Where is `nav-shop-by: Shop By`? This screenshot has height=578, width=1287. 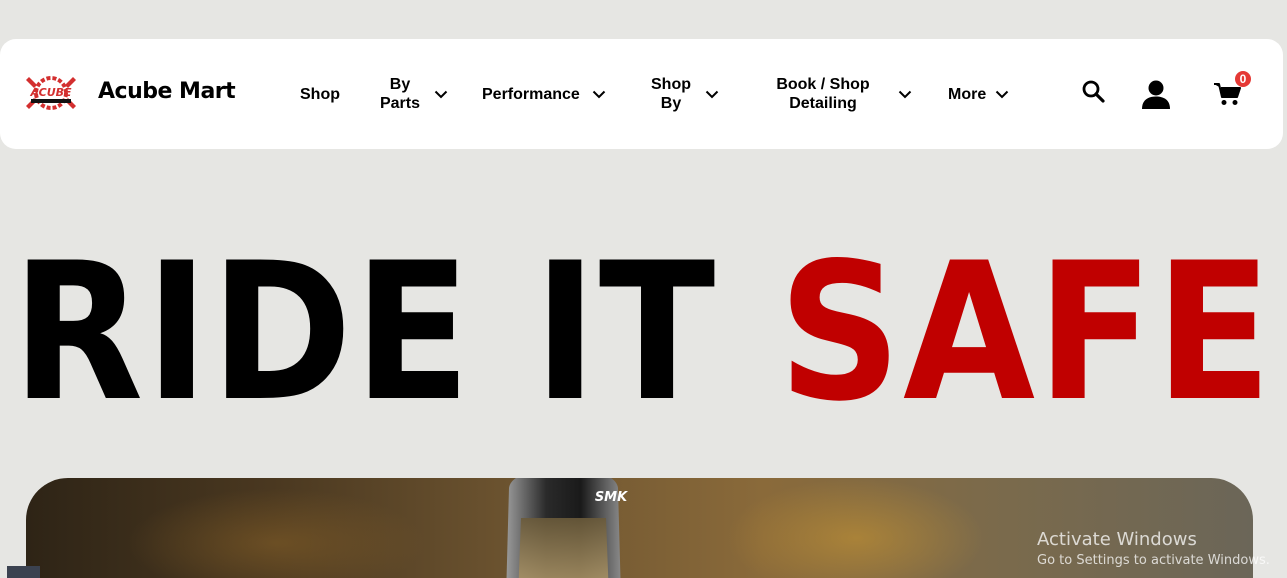 nav-shop-by: Shop By is located at coordinates (684, 94).